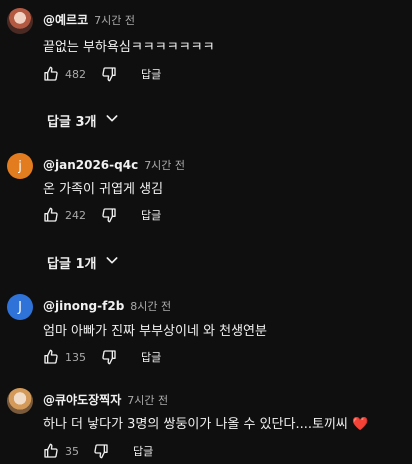 The image size is (412, 464). I want to click on like-count: 35, so click(72, 451).